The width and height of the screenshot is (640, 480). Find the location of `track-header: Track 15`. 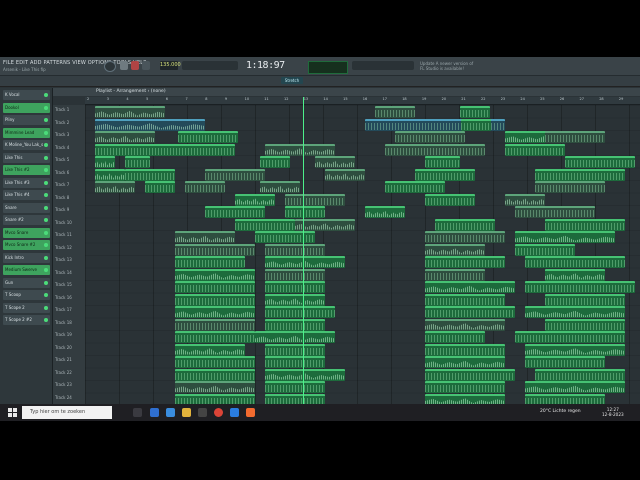

track-header: Track 15 is located at coordinates (63, 284).